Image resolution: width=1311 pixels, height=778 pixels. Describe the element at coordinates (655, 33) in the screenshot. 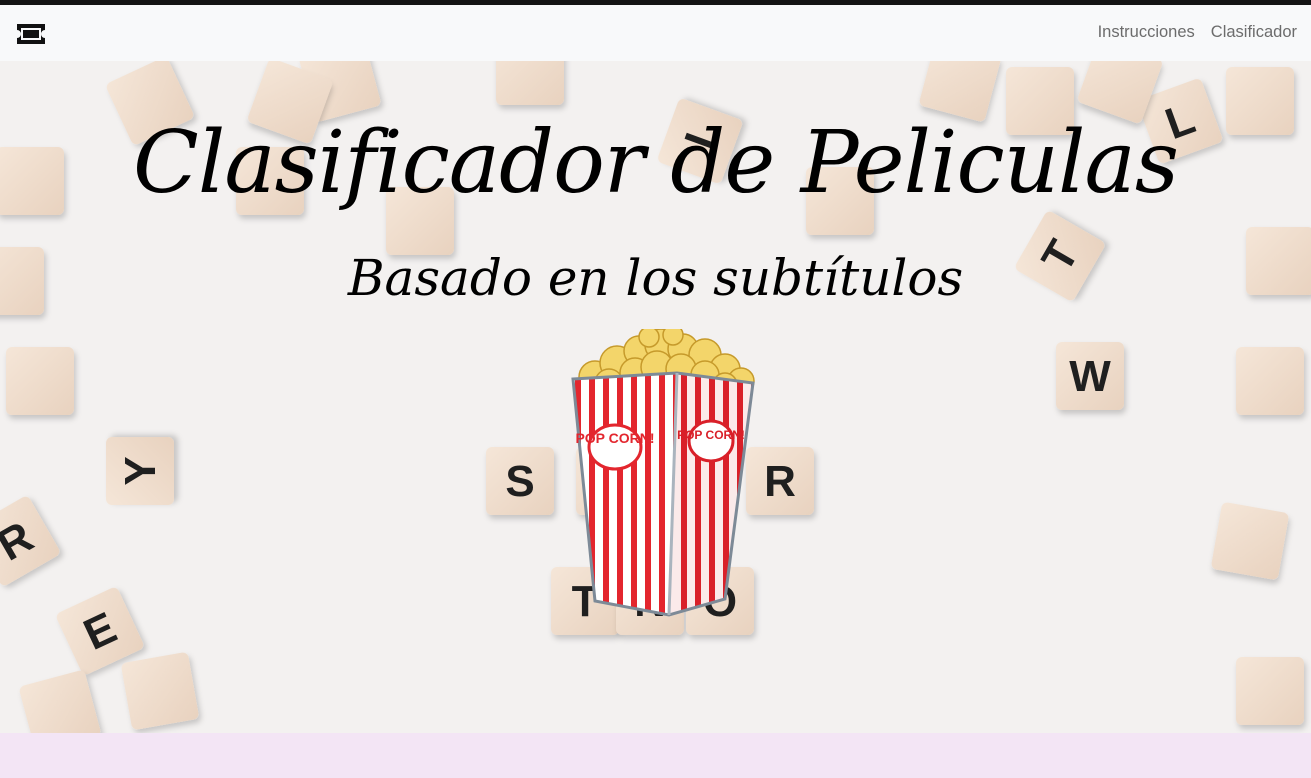

I see `navbar: Instrucciones Clasificador` at that location.